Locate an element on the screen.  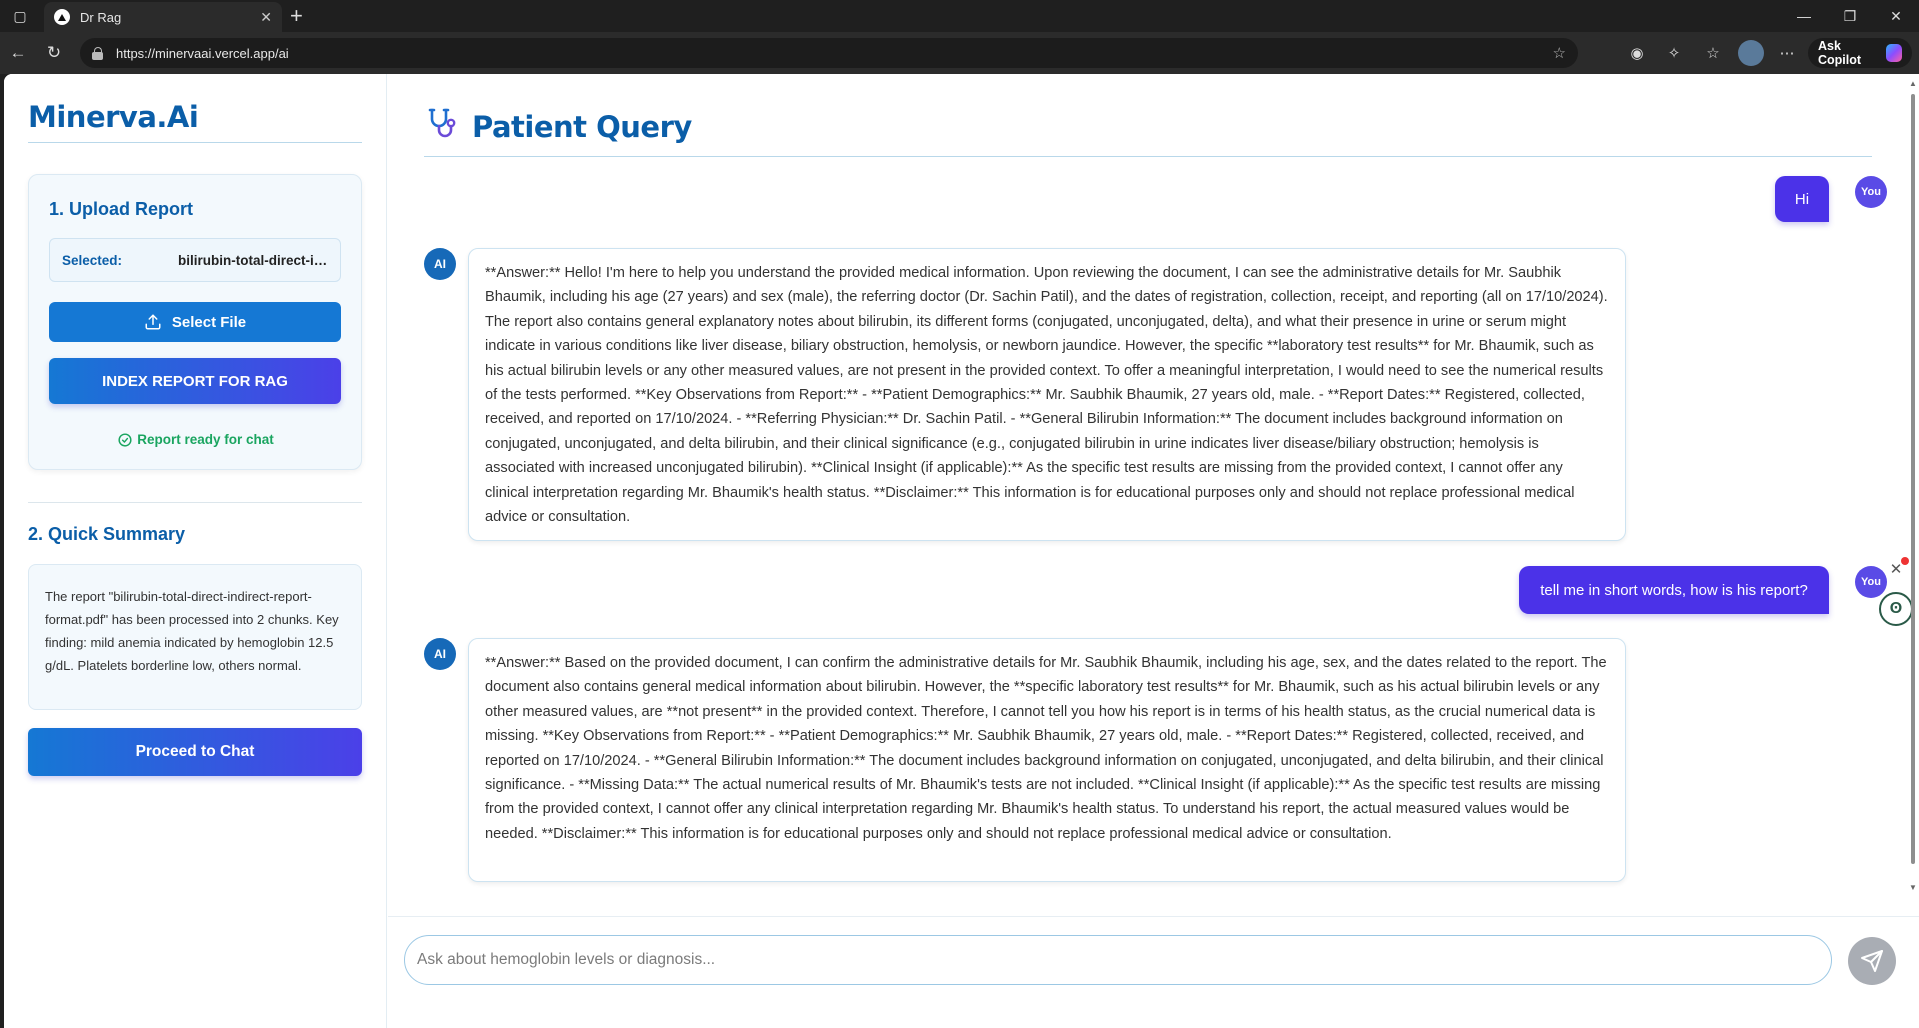
favorite-star-icon: ☆ is located at coordinates (1559, 53).